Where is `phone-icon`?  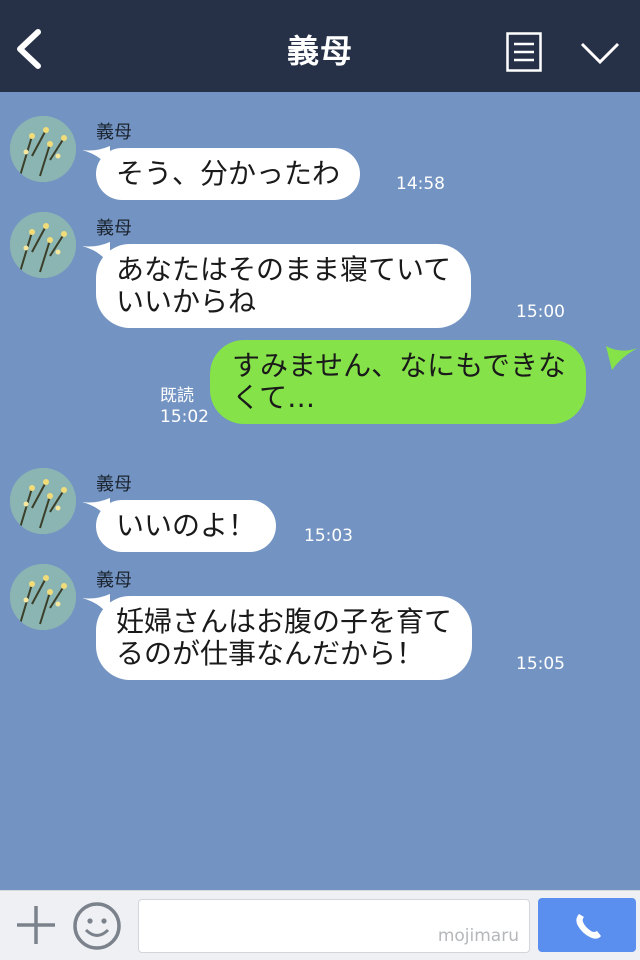 phone-icon is located at coordinates (588, 926).